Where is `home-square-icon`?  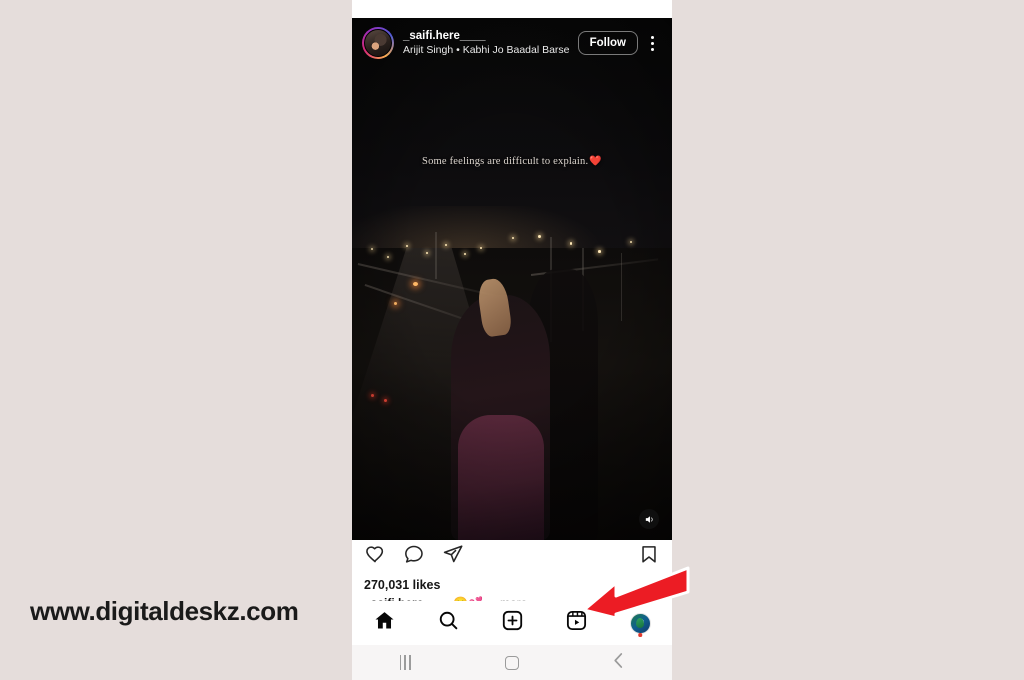 home-square-icon is located at coordinates (512, 662).